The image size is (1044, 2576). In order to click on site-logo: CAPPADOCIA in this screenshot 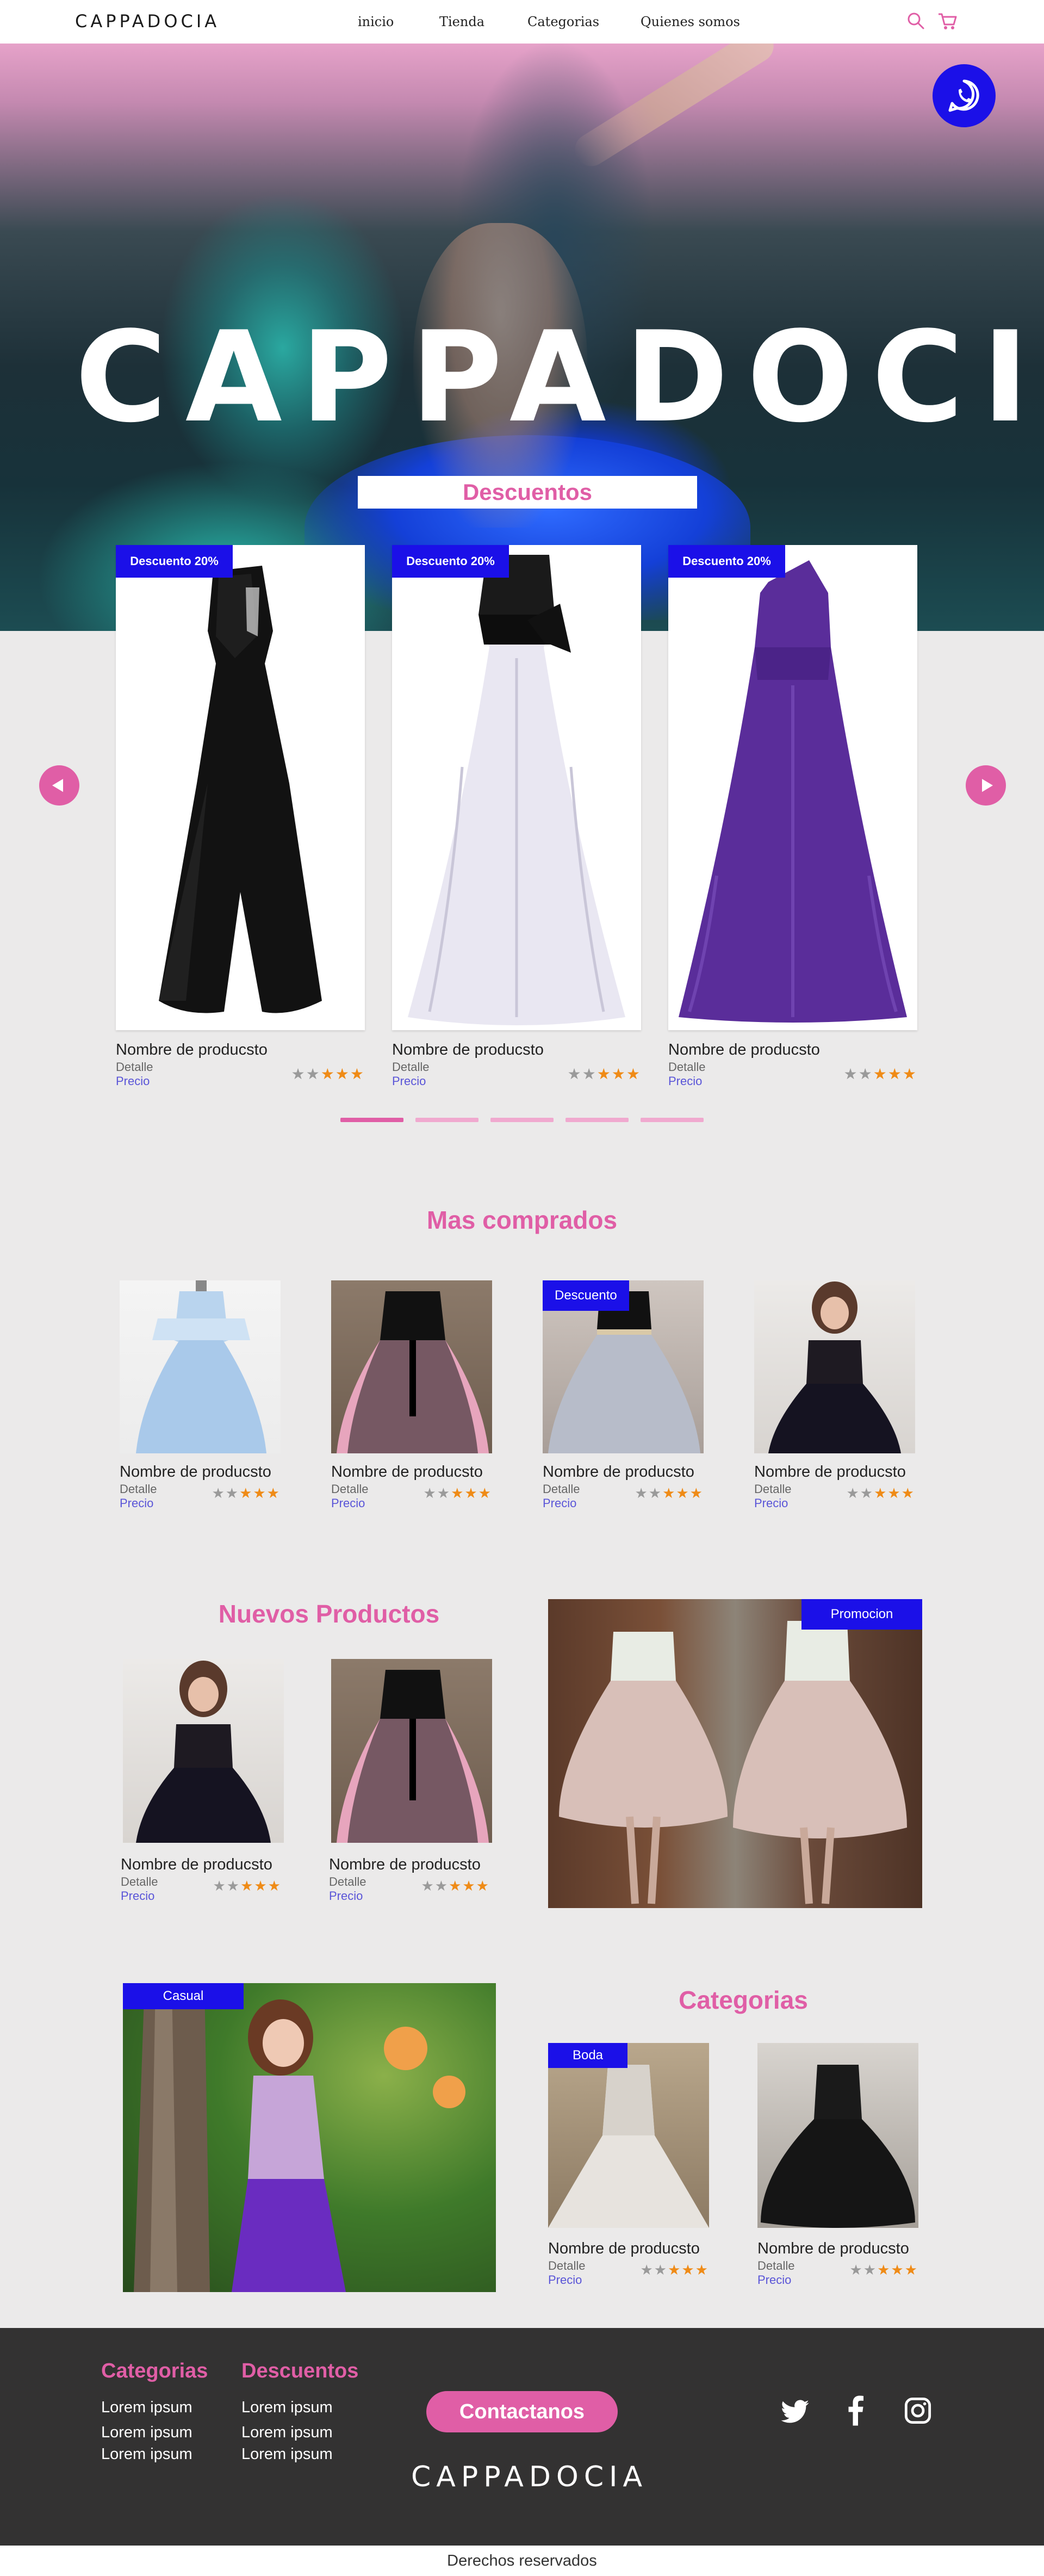, I will do `click(147, 22)`.